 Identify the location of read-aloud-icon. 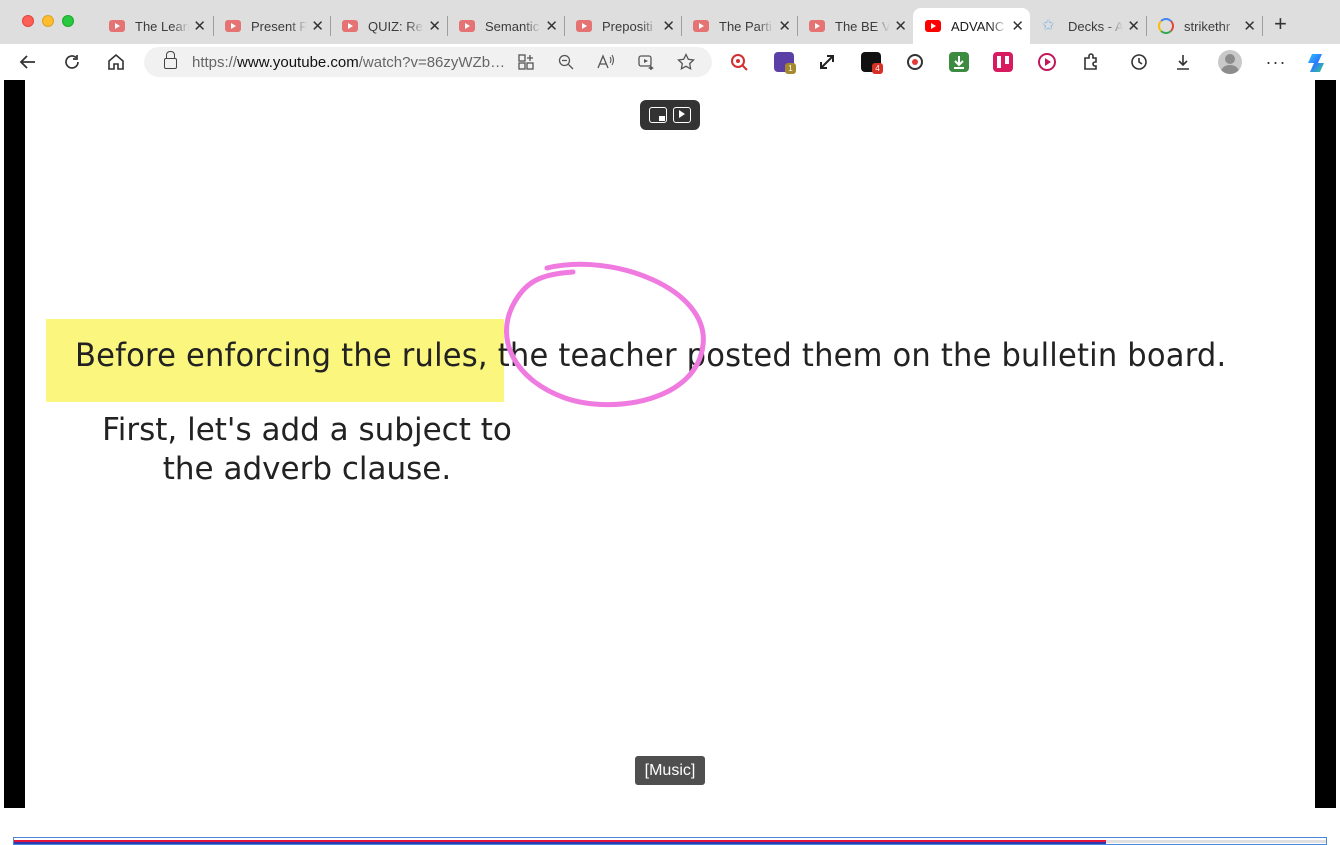
(606, 61).